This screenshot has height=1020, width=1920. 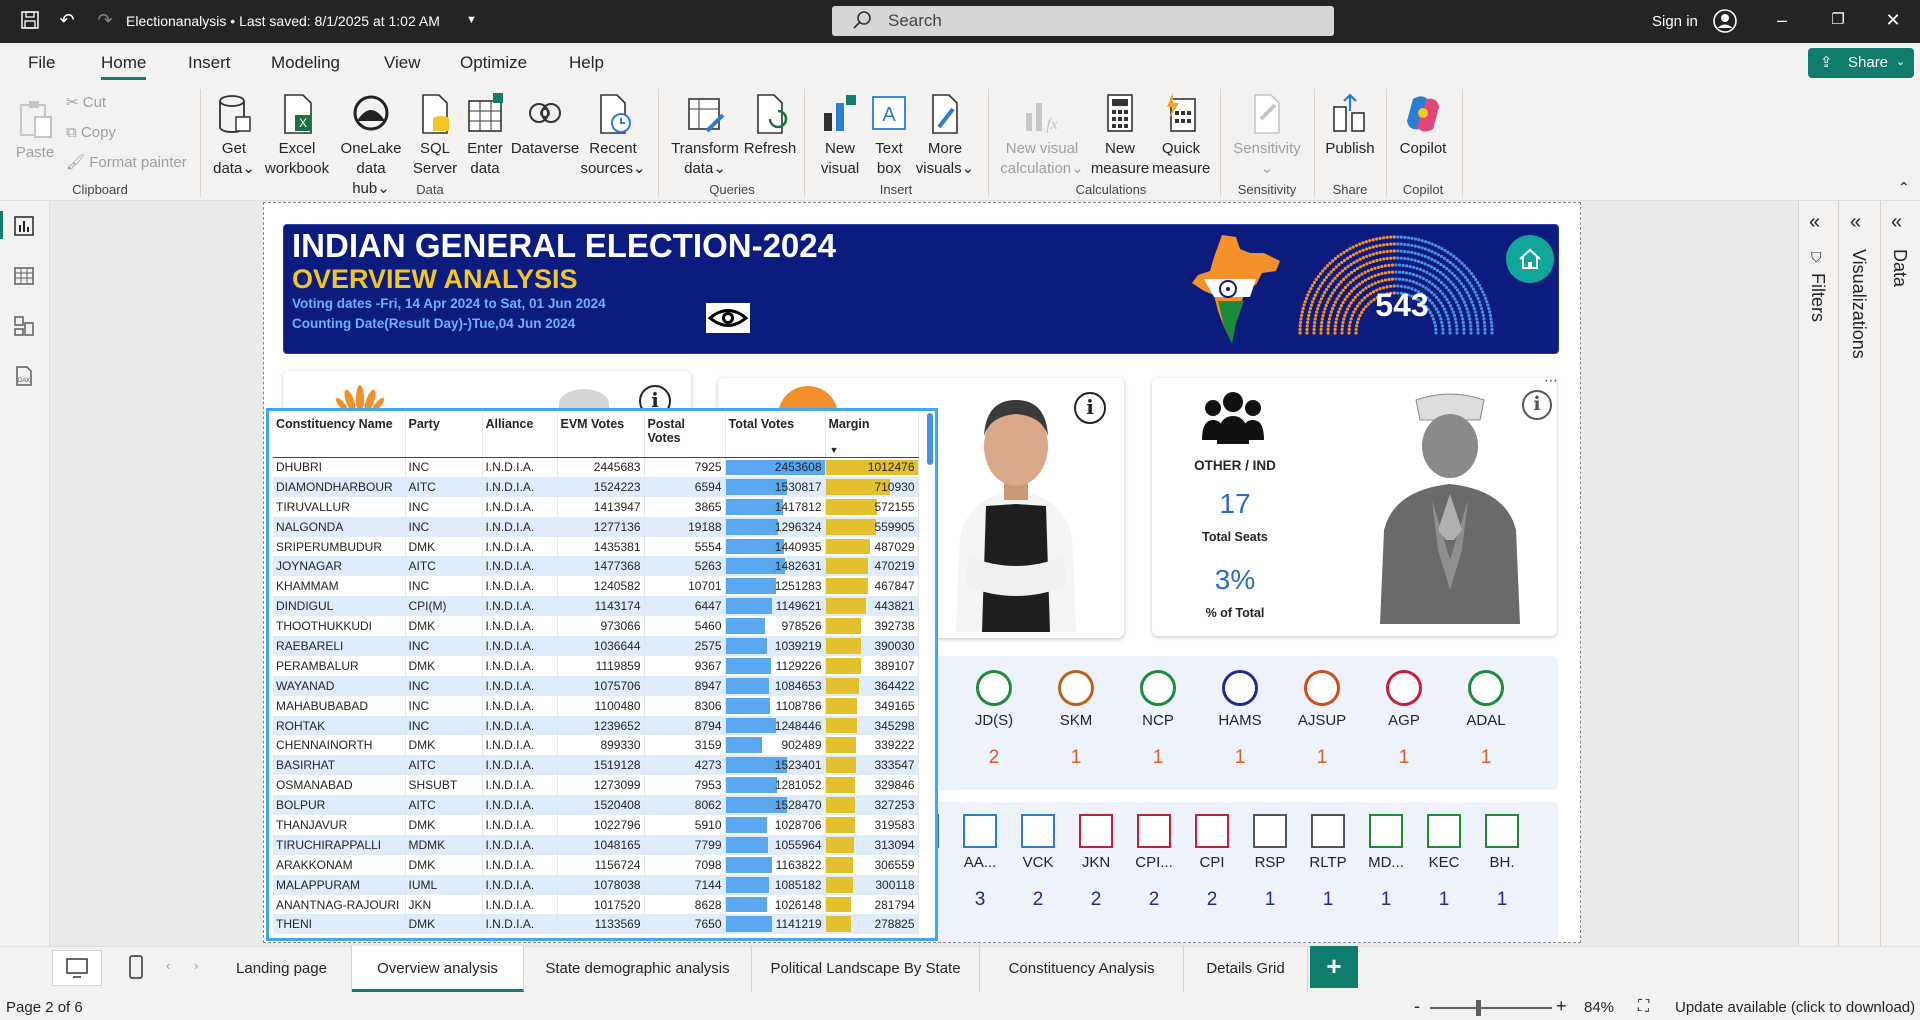 I want to click on expand-visualizations-icon: «, so click(x=1855, y=222).